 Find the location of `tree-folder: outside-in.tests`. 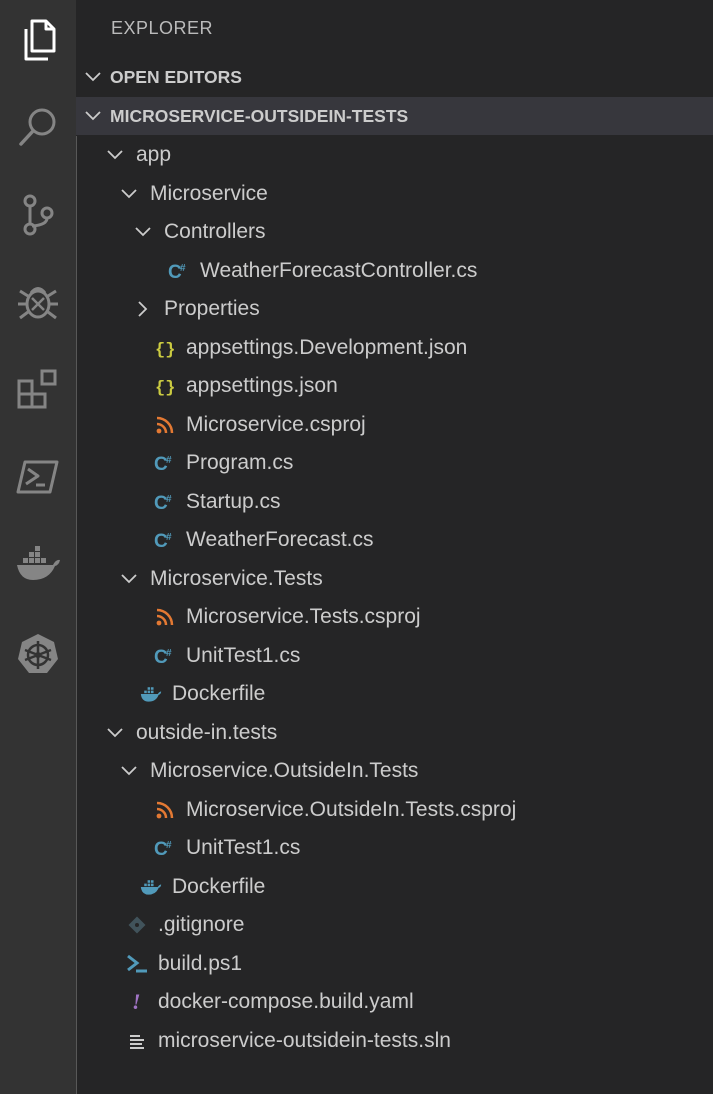

tree-folder: outside-in.tests is located at coordinates (394, 733).